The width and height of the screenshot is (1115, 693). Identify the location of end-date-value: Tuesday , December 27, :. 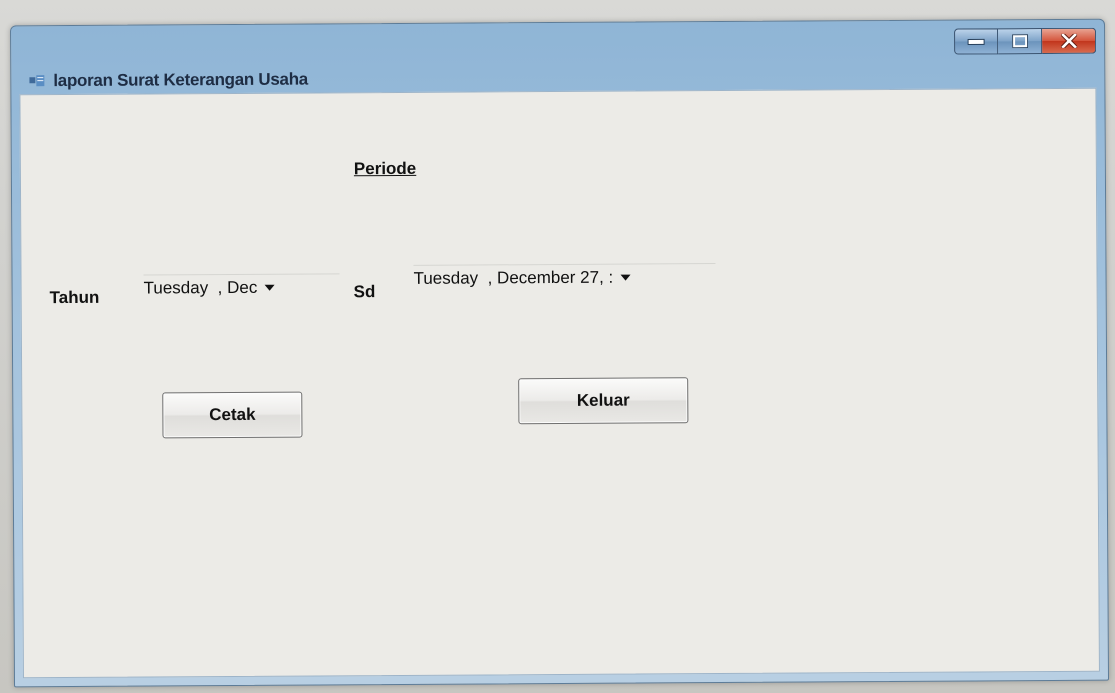
(513, 277).